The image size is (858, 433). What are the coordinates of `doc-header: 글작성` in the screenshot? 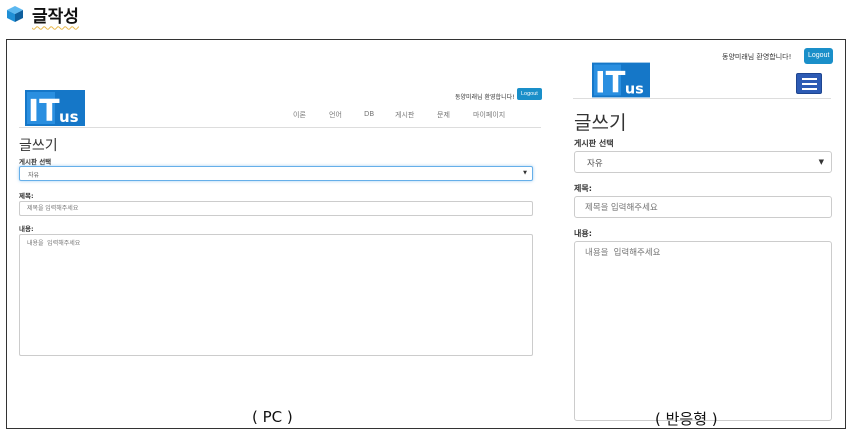 It's located at (42, 15).